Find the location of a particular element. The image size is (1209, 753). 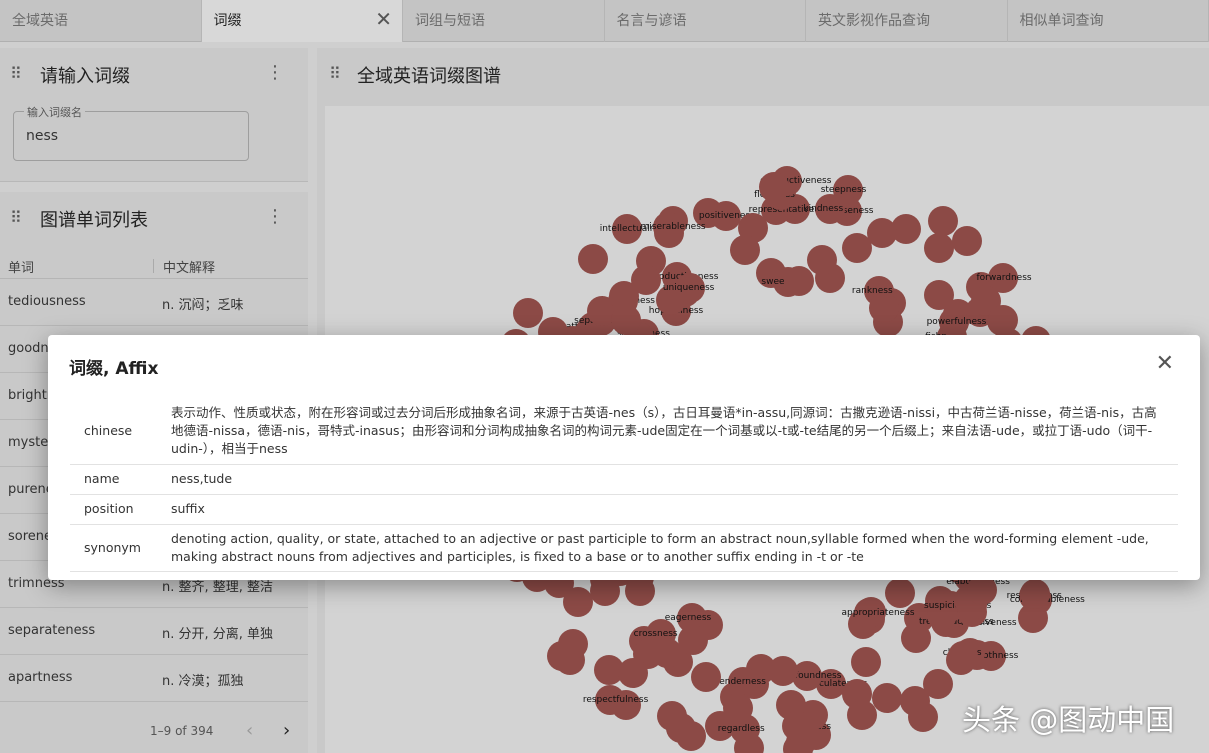

dialog-title: 词缀, Affix is located at coordinates (114, 369).